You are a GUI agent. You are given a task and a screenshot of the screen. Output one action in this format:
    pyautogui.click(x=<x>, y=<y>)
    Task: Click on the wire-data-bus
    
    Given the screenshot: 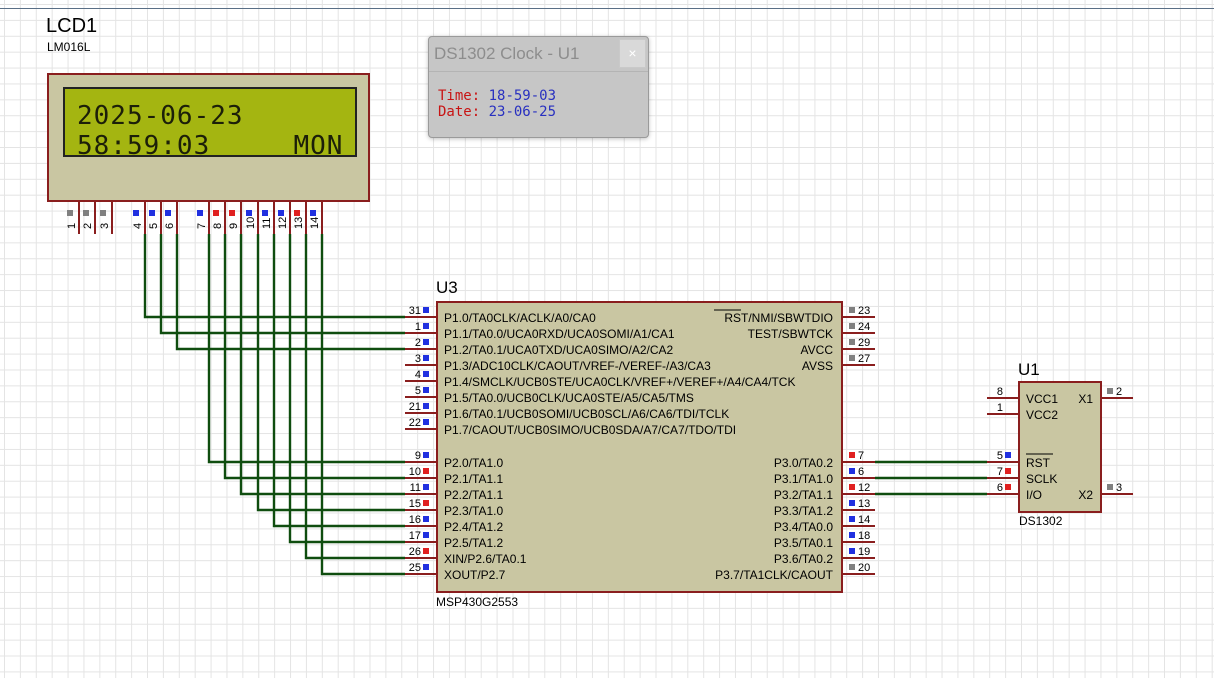 What is the action you would take?
    pyautogui.click(x=346, y=389)
    